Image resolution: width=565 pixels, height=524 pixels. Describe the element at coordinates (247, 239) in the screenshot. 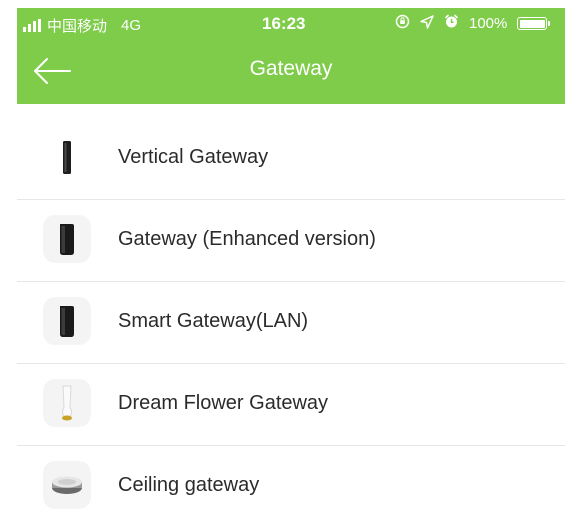

I see `list-item-label: Gateway (Enhanced version)` at that location.